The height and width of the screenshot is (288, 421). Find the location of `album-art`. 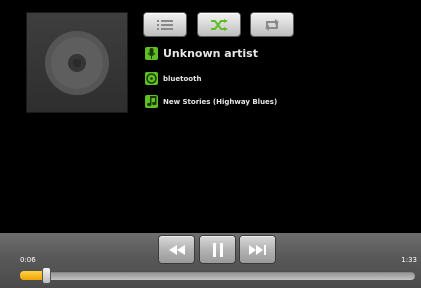

album-art is located at coordinates (77, 62).